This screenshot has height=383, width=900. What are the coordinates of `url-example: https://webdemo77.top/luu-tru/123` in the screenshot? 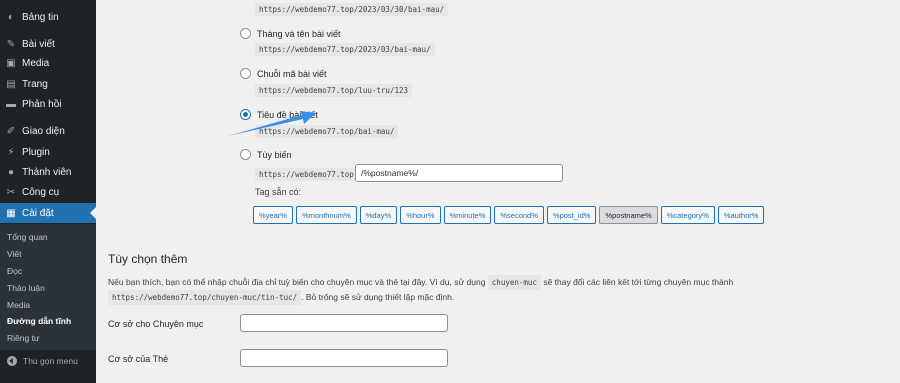 It's located at (334, 90).